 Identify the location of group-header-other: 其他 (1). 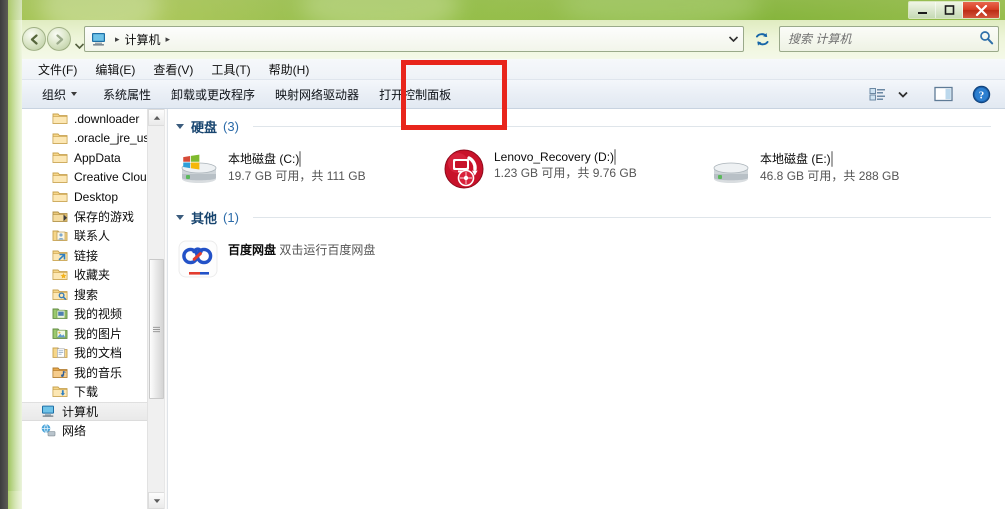
(586, 212).